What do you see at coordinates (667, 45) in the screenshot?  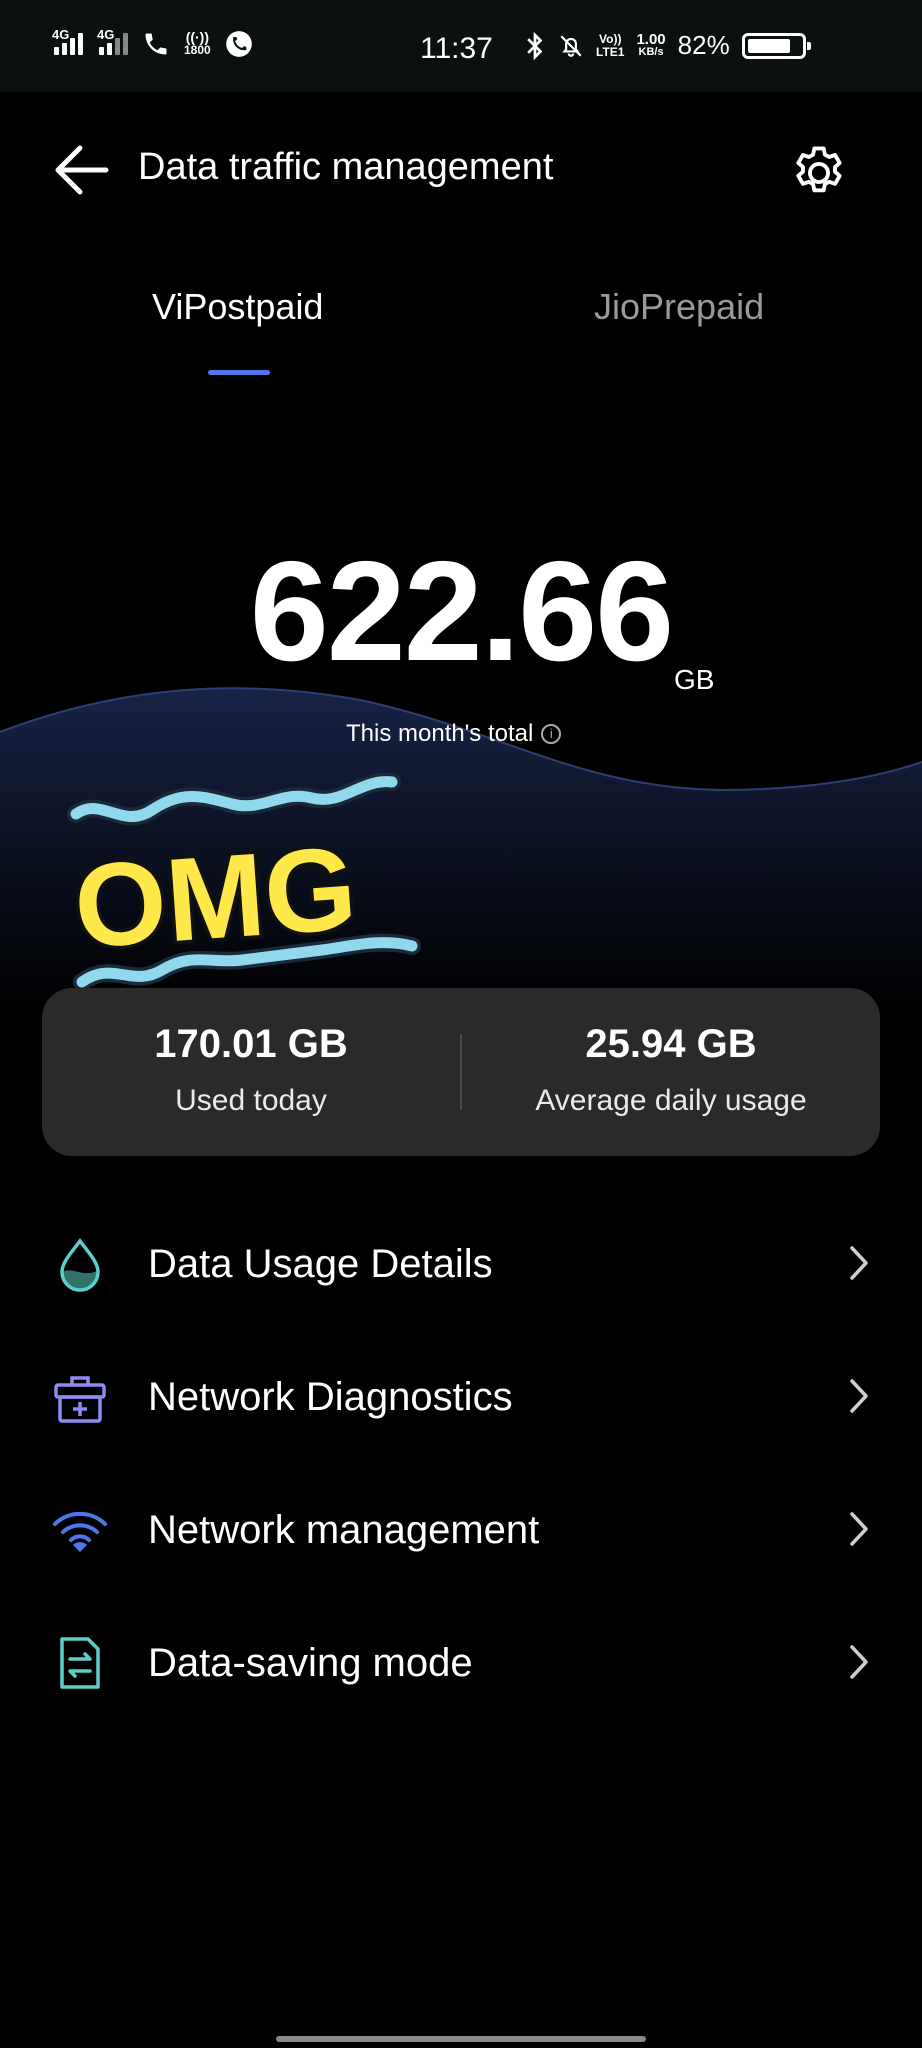 I see `status-bar-right: Vo)) LTE1 1.00 KB/s 82%` at bounding box center [667, 45].